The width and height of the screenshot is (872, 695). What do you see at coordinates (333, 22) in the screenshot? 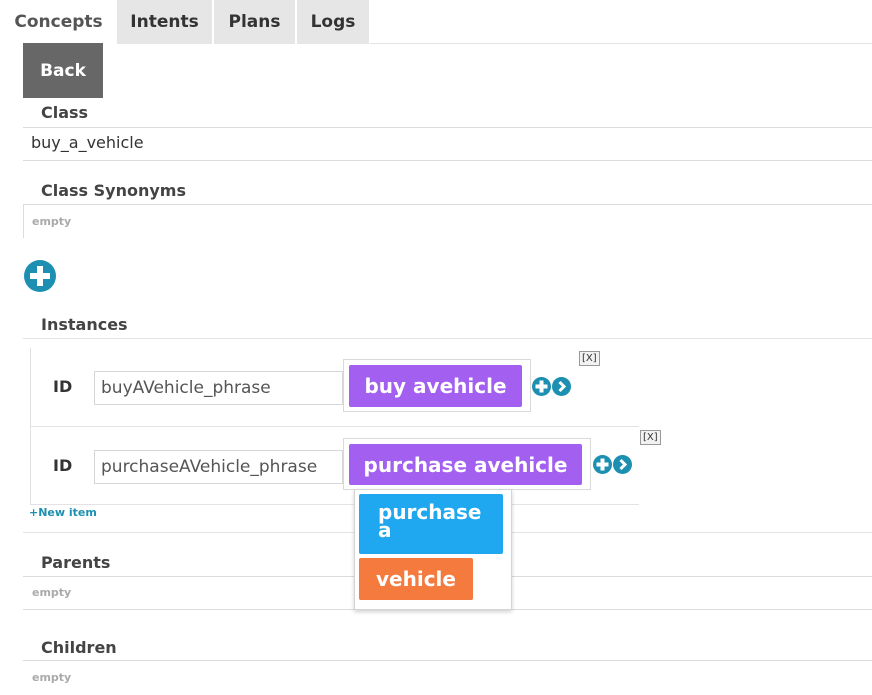
I see `tab-logs: Logs` at bounding box center [333, 22].